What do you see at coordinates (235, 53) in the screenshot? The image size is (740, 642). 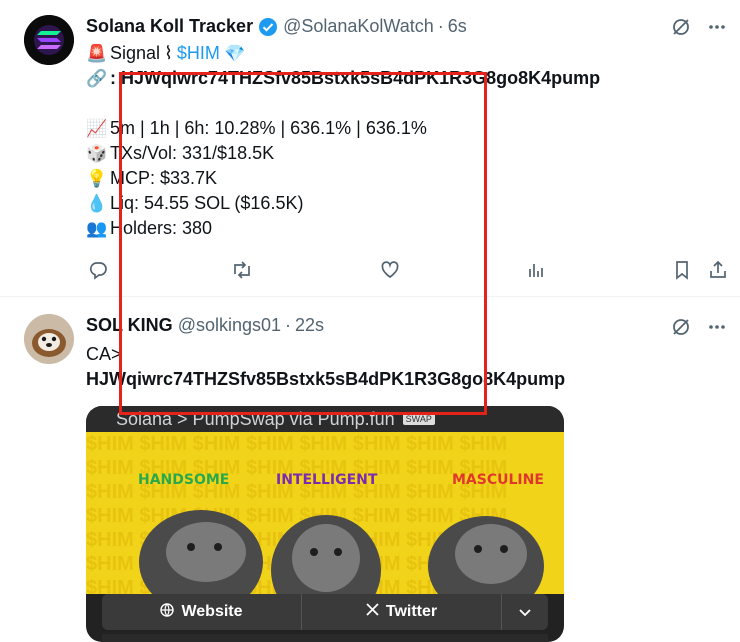 I see `gem-icon: 💎` at bounding box center [235, 53].